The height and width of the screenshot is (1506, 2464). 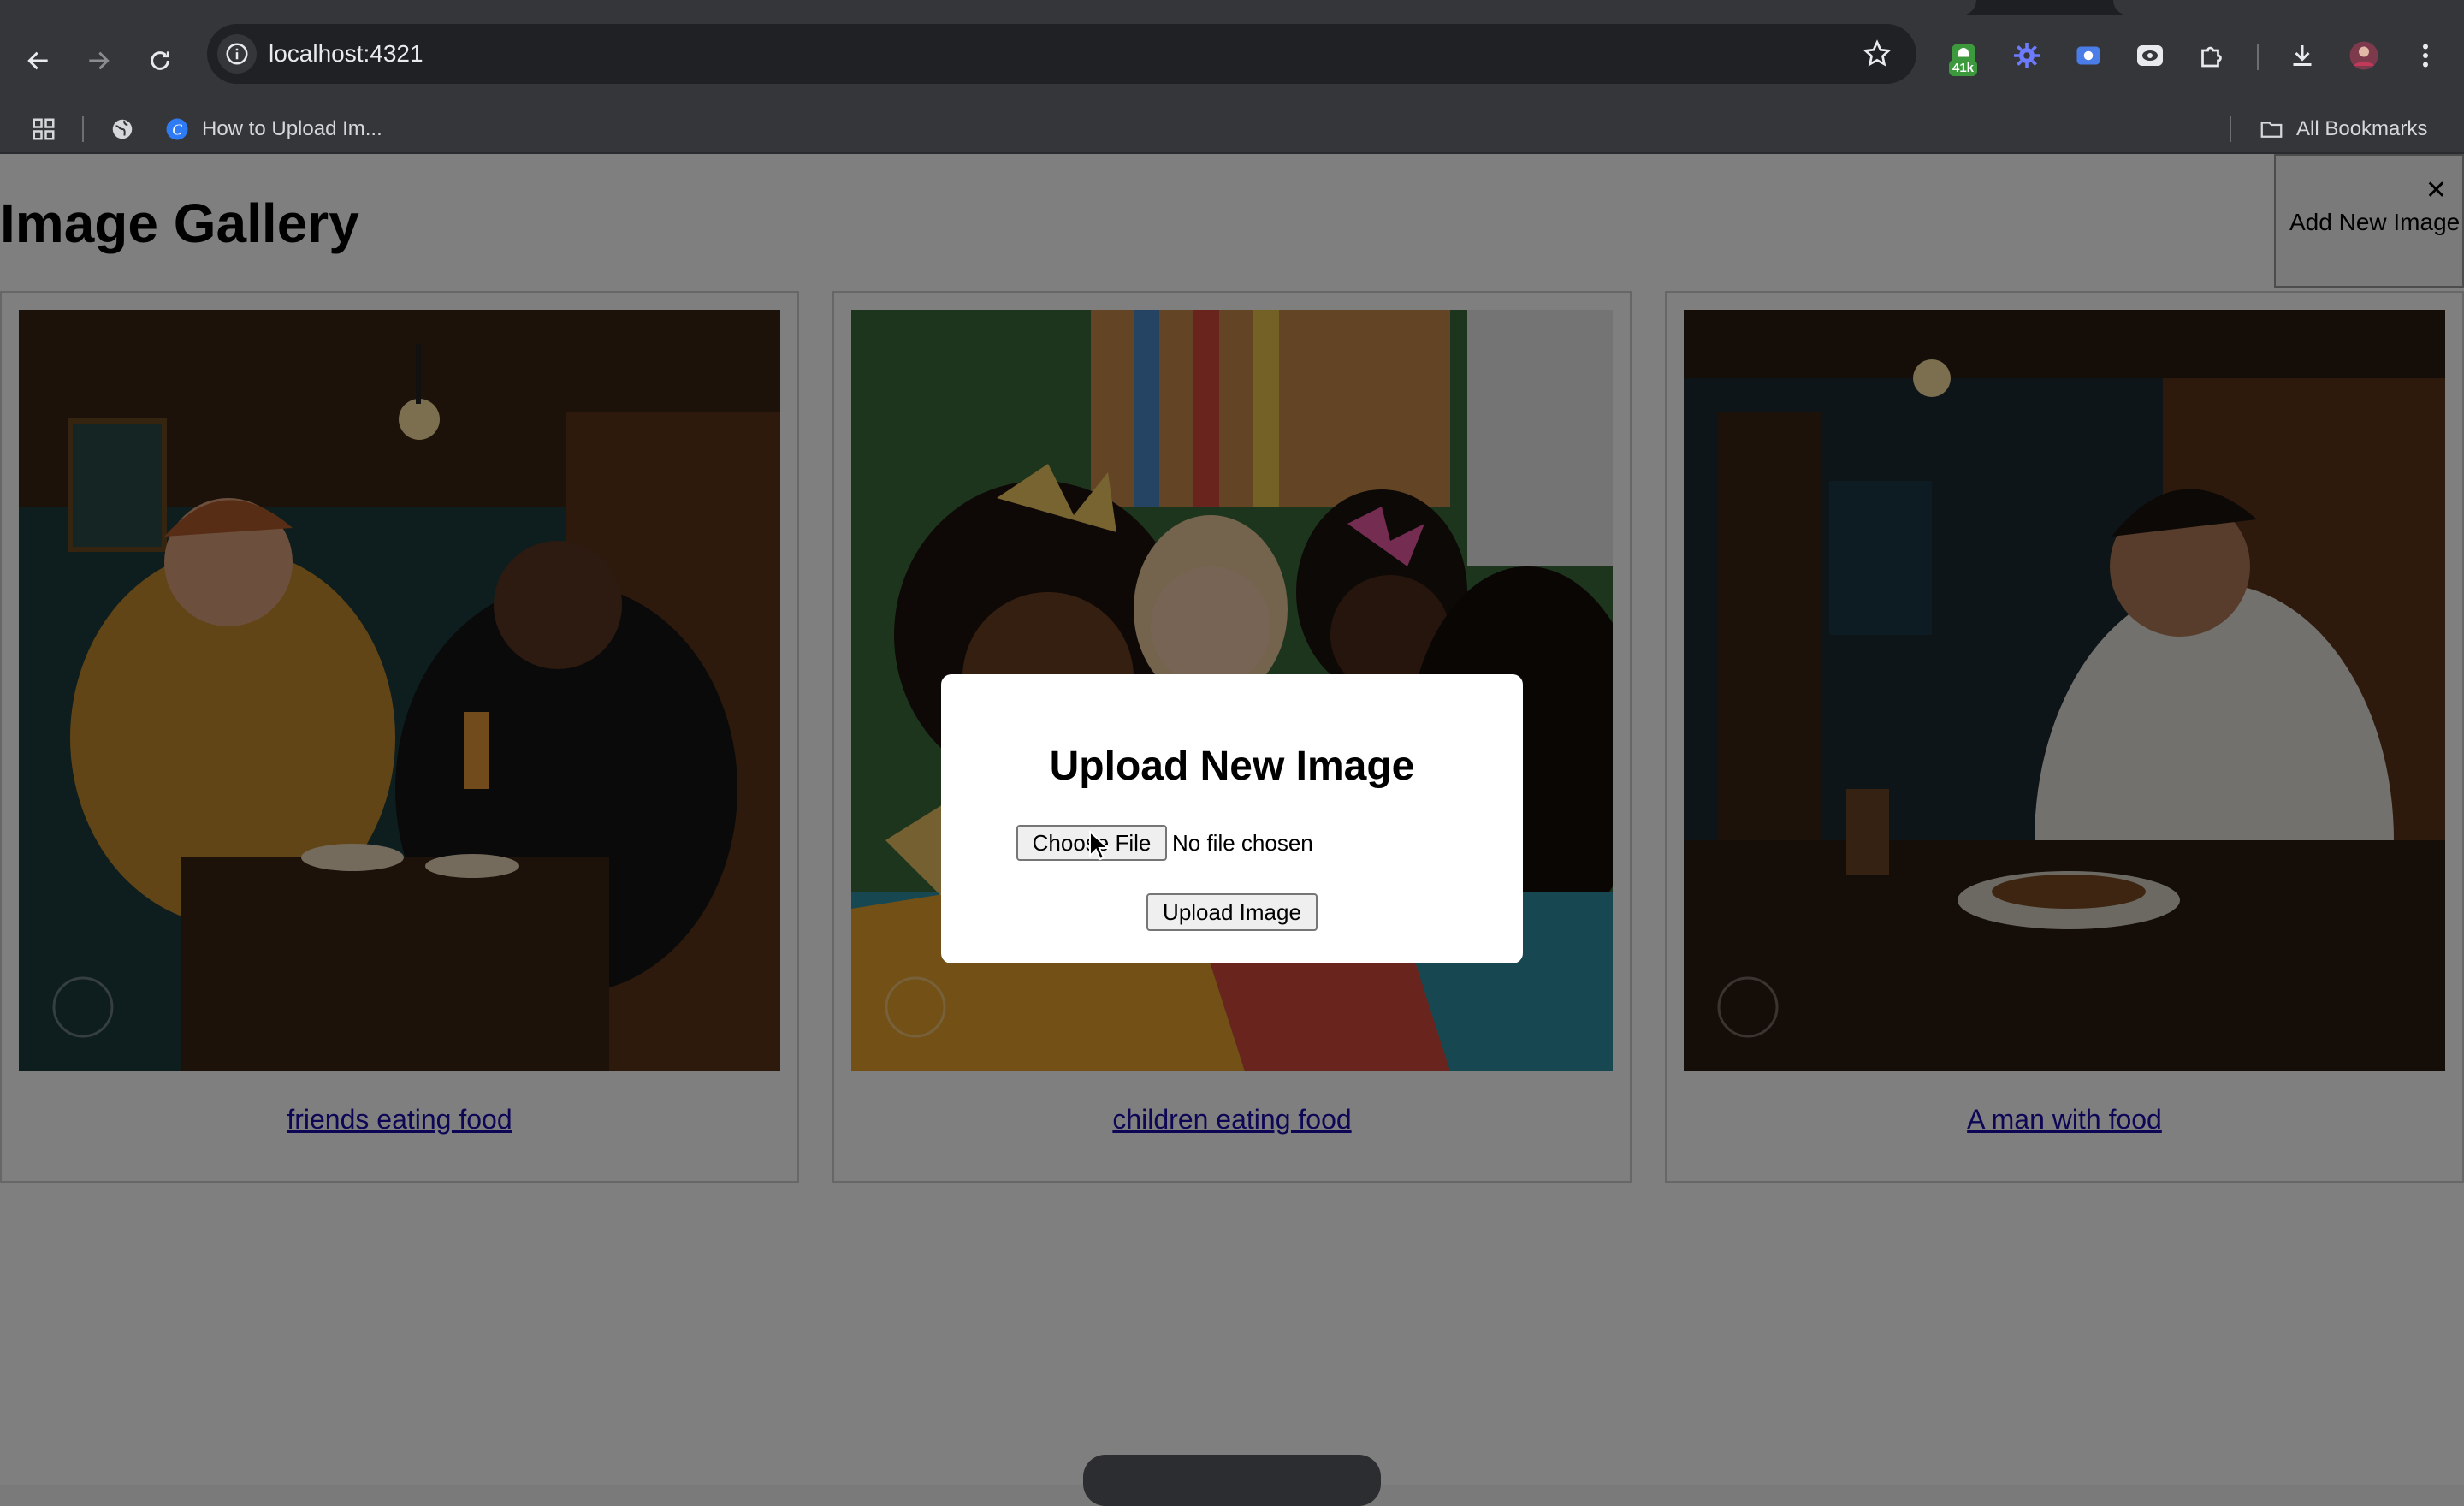 I want to click on toolbar-divider, so click(x=2258, y=57).